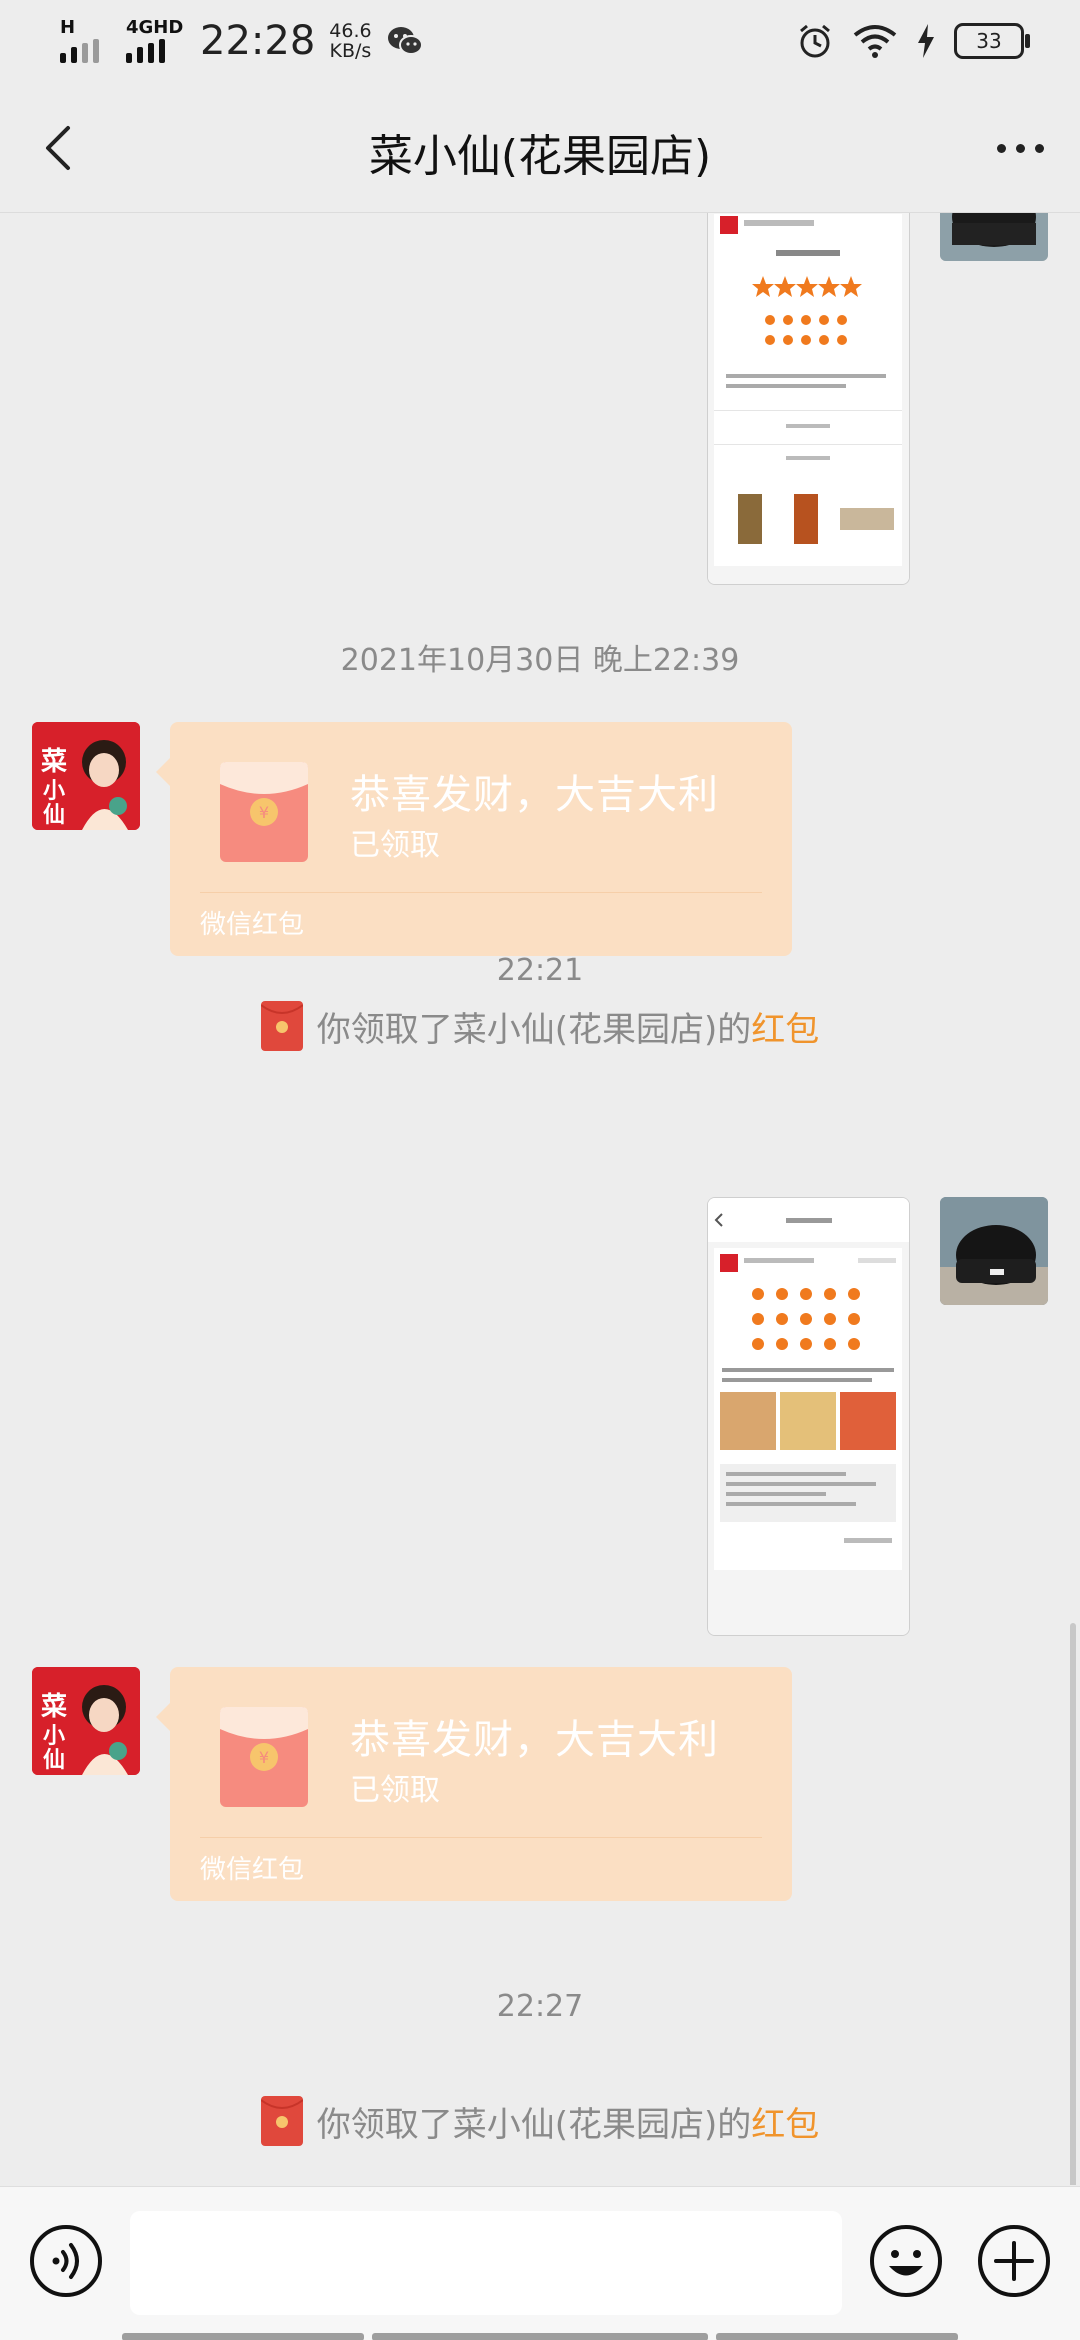 Image resolution: width=1080 pixels, height=2340 pixels. I want to click on emoji-icon, so click(906, 2261).